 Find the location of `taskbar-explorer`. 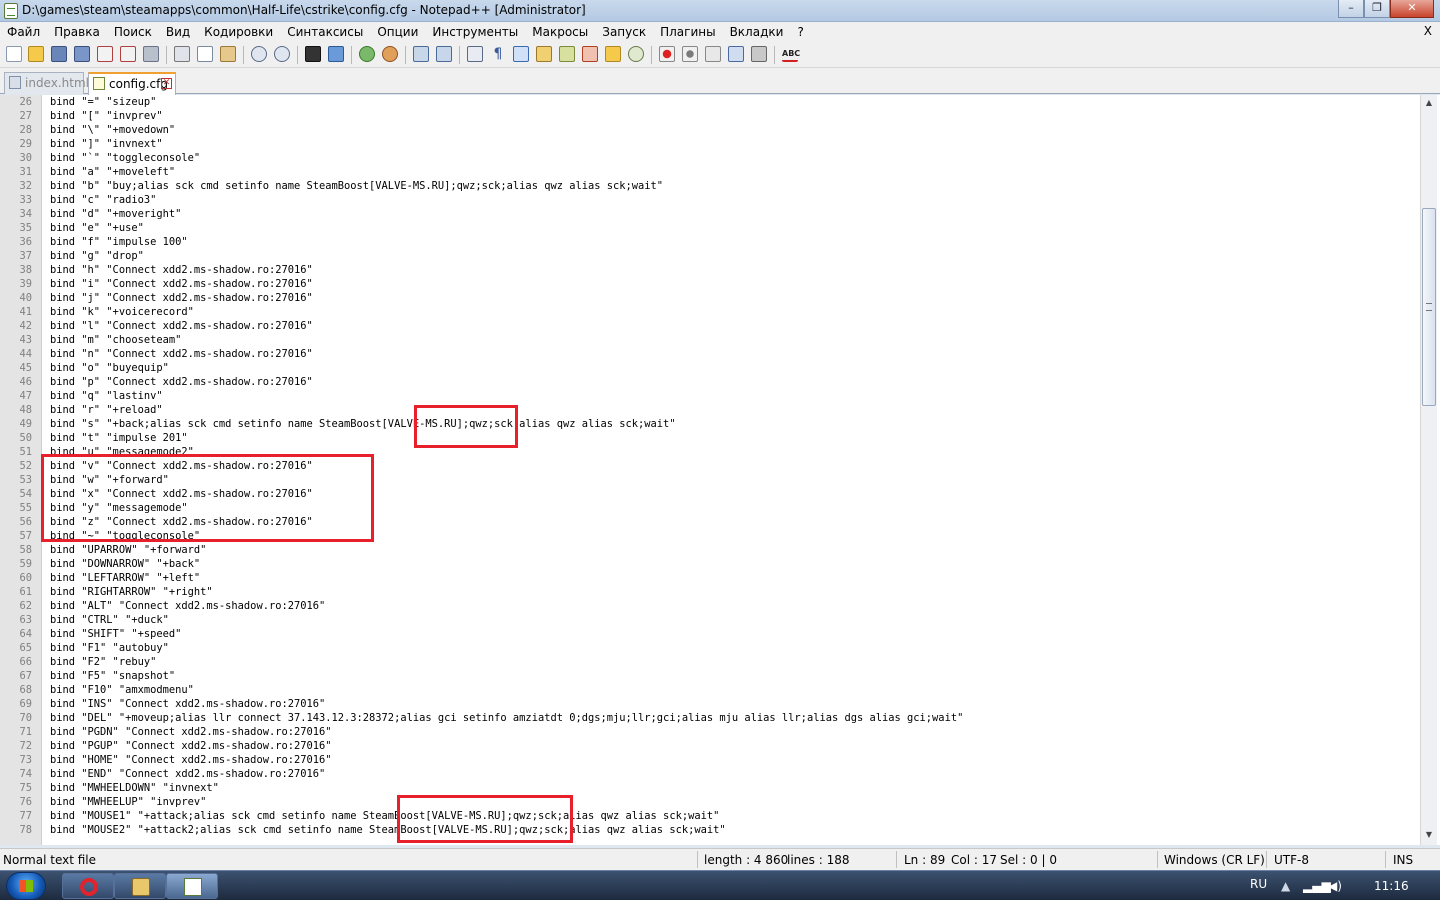

taskbar-explorer is located at coordinates (140, 886).